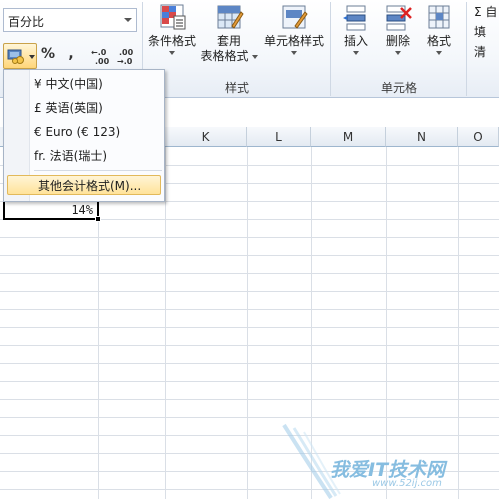 The image size is (499, 499). I want to click on conditional-format-label: 条件格式, so click(171, 41).